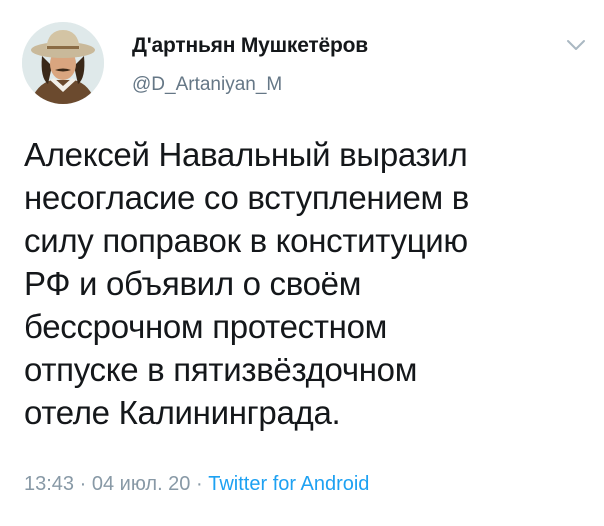  What do you see at coordinates (576, 45) in the screenshot?
I see `chevron-down-icon` at bounding box center [576, 45].